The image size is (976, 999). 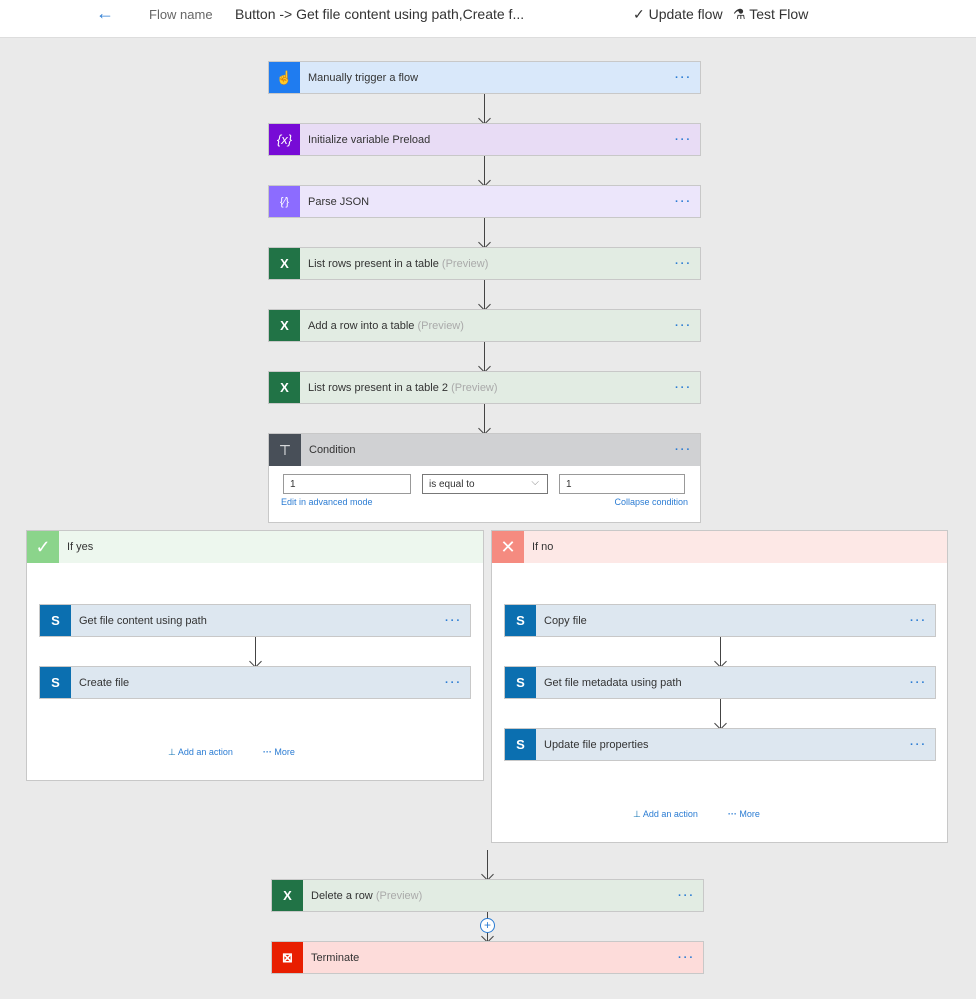 What do you see at coordinates (484, 201) in the screenshot?
I see `step-parse-json: {⁄} Parse JSON ···` at bounding box center [484, 201].